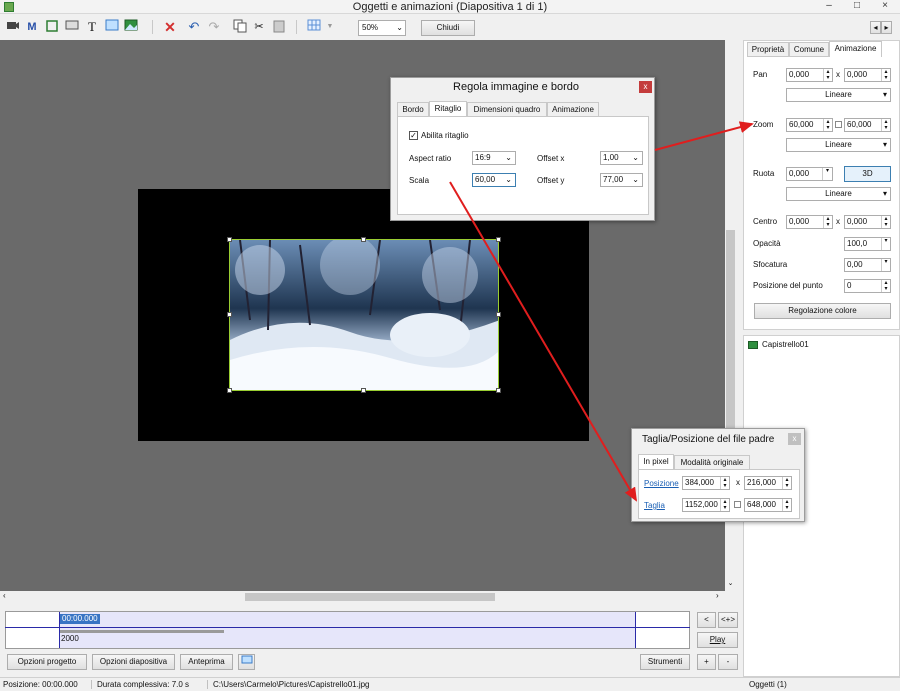  I want to click on timeline-end-marker, so click(635, 630).